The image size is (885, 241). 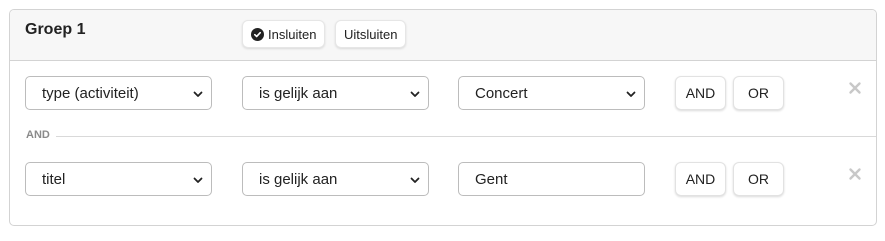 I want to click on field-select: type (activiteit), so click(x=118, y=93).